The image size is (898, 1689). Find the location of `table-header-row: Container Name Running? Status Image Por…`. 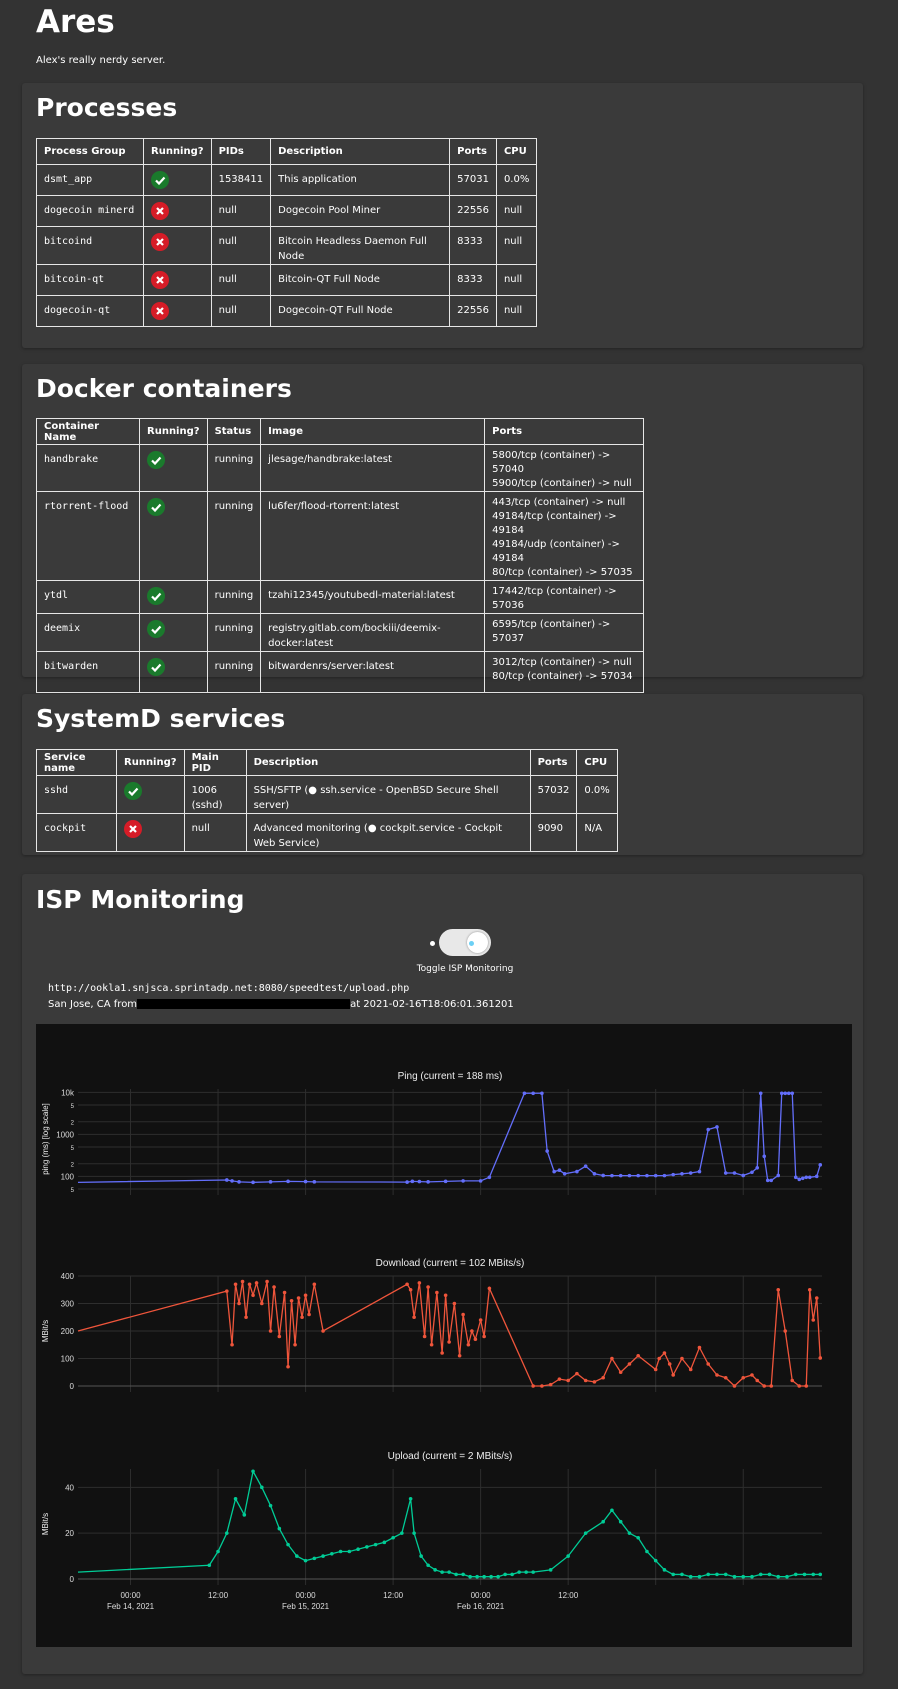

table-header-row: Container Name Running? Status Image Por… is located at coordinates (340, 431).